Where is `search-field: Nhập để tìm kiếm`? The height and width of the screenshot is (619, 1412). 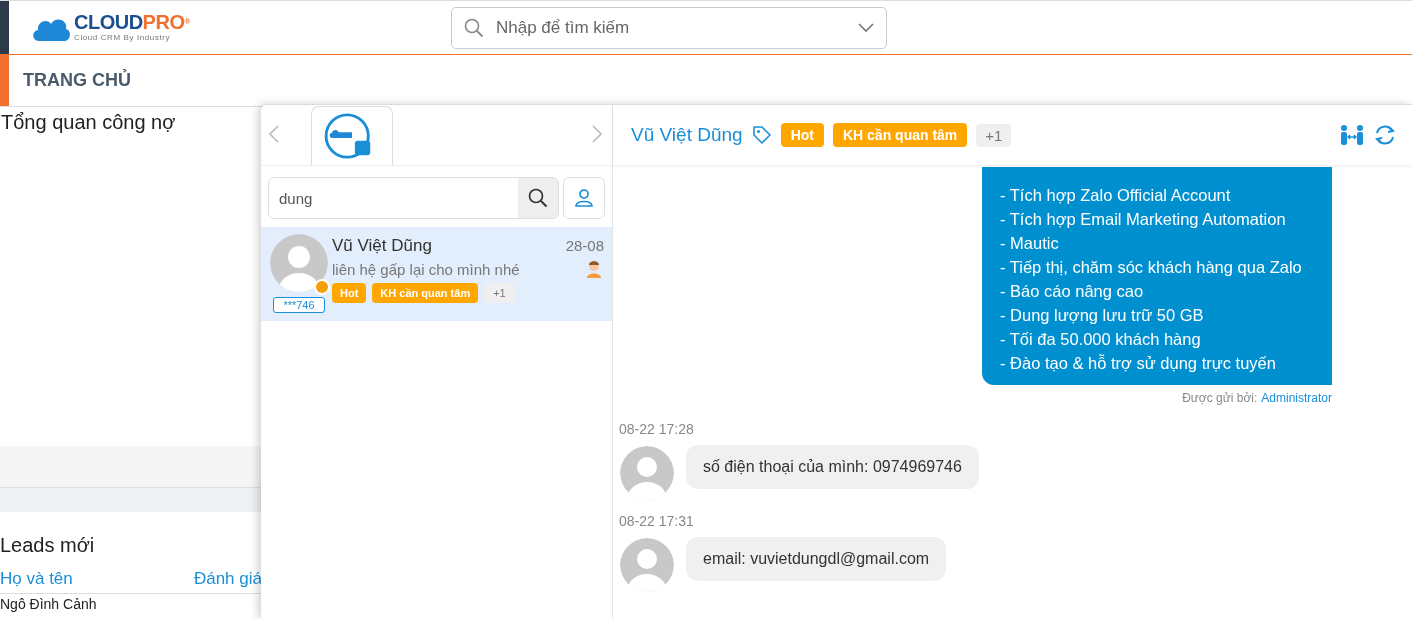 search-field: Nhập để tìm kiếm is located at coordinates (669, 27).